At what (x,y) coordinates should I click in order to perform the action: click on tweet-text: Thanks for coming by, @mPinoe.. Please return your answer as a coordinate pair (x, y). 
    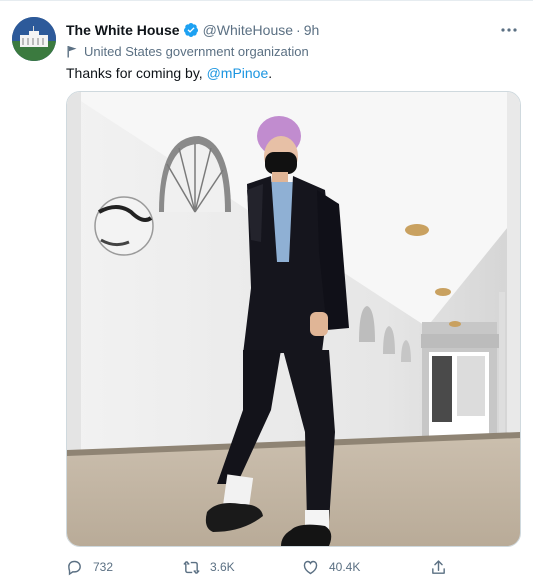
    Looking at the image, I should click on (169, 73).